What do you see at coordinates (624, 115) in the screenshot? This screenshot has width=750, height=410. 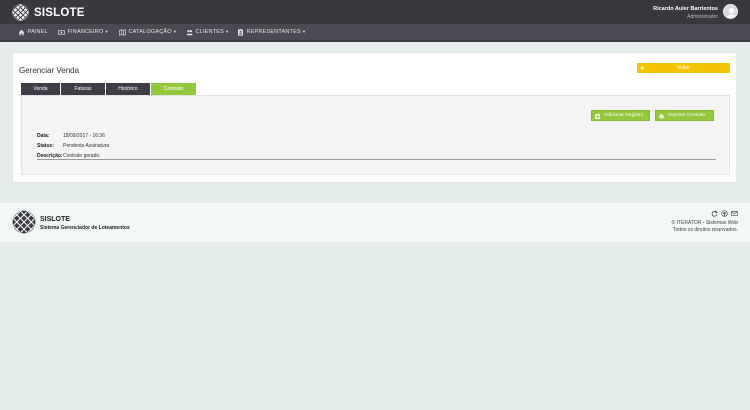 I see `add-record-label: Adicionar Registro` at bounding box center [624, 115].